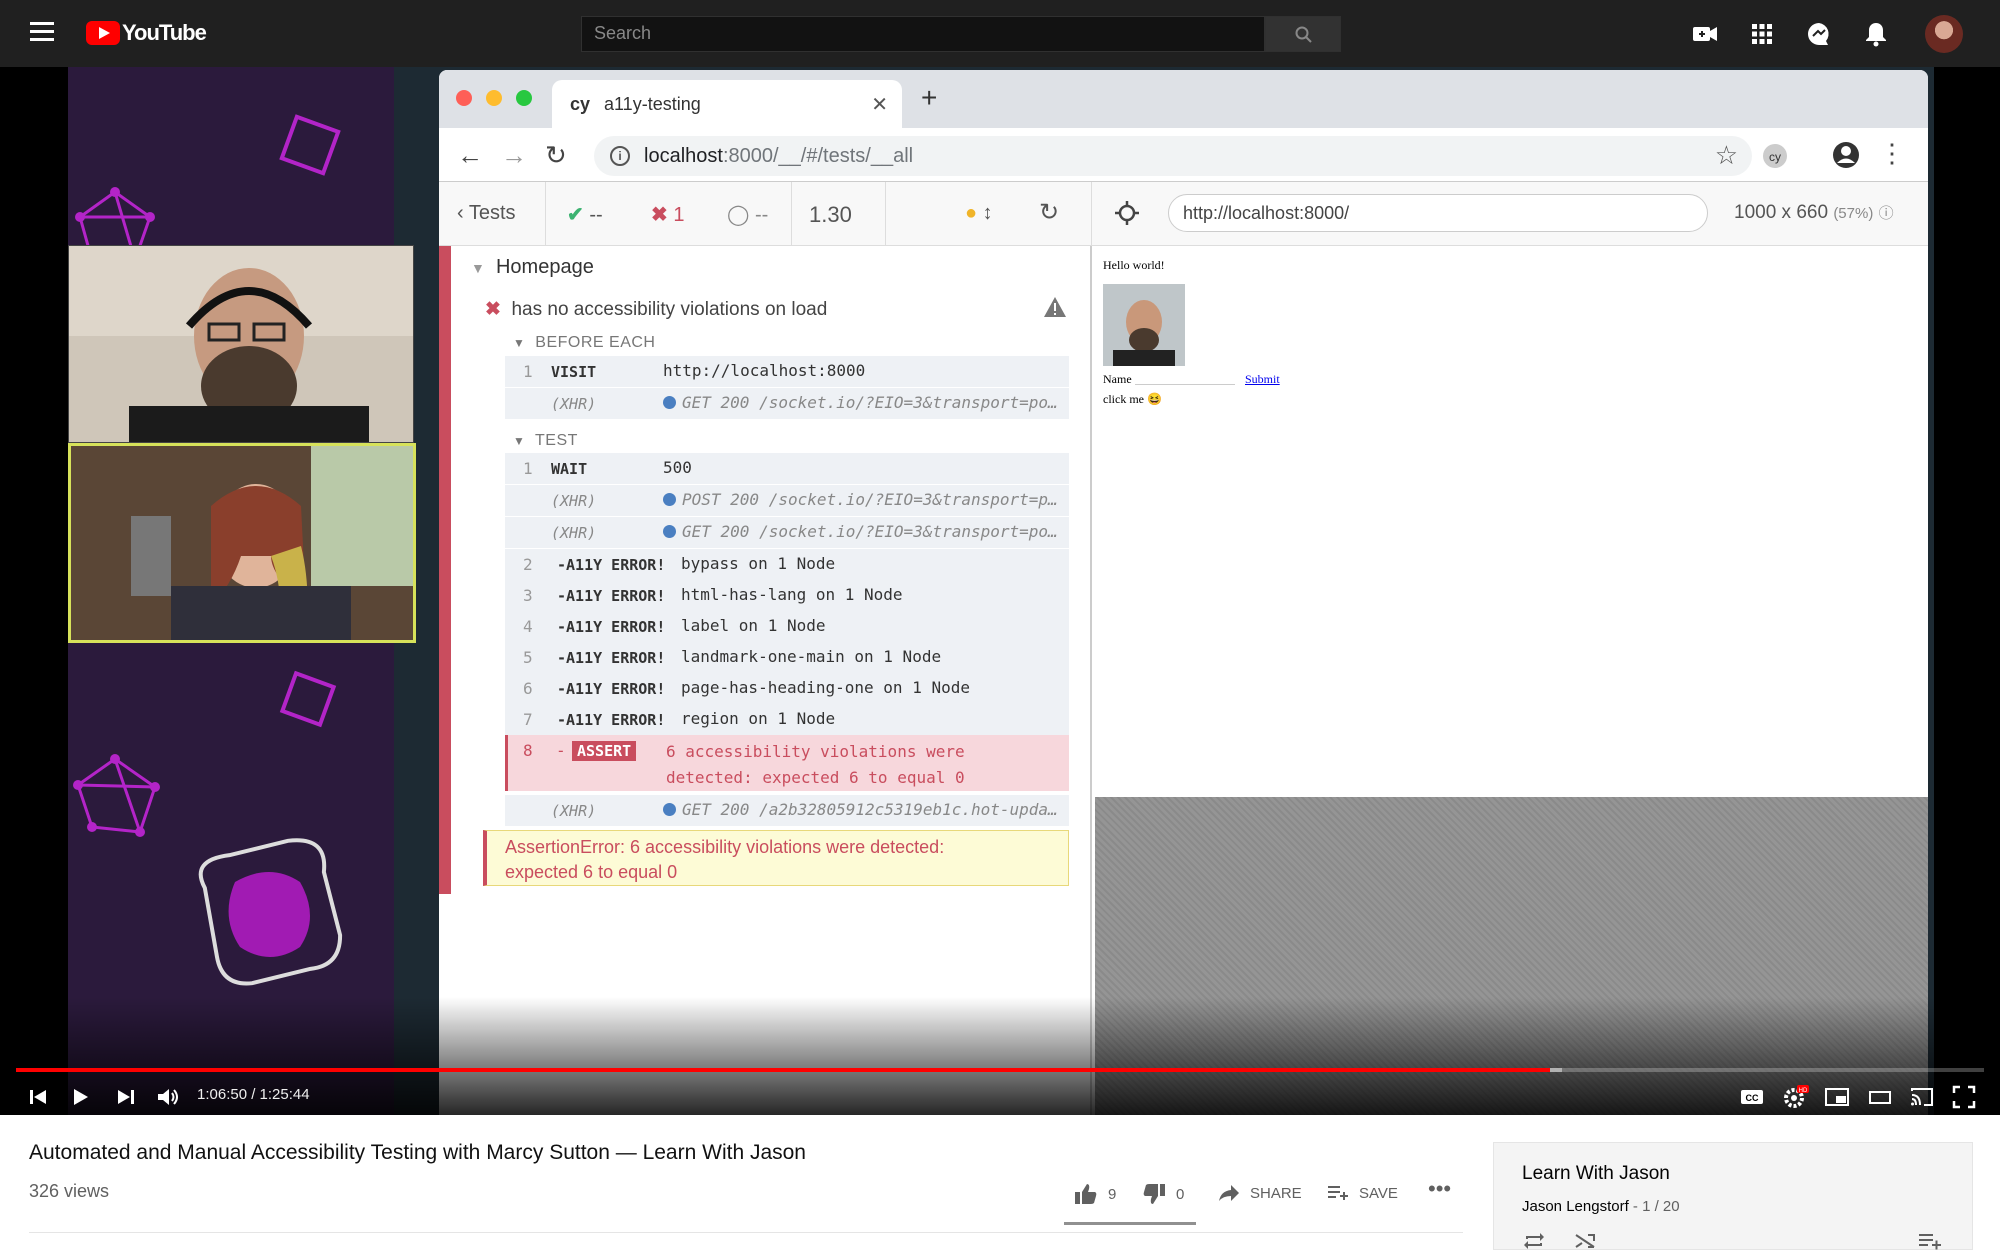 The height and width of the screenshot is (1251, 2000). Describe the element at coordinates (787, 564) in the screenshot. I see `a11y-error-row: 2 -A11Y ERROR! bypass on 1 Node` at that location.